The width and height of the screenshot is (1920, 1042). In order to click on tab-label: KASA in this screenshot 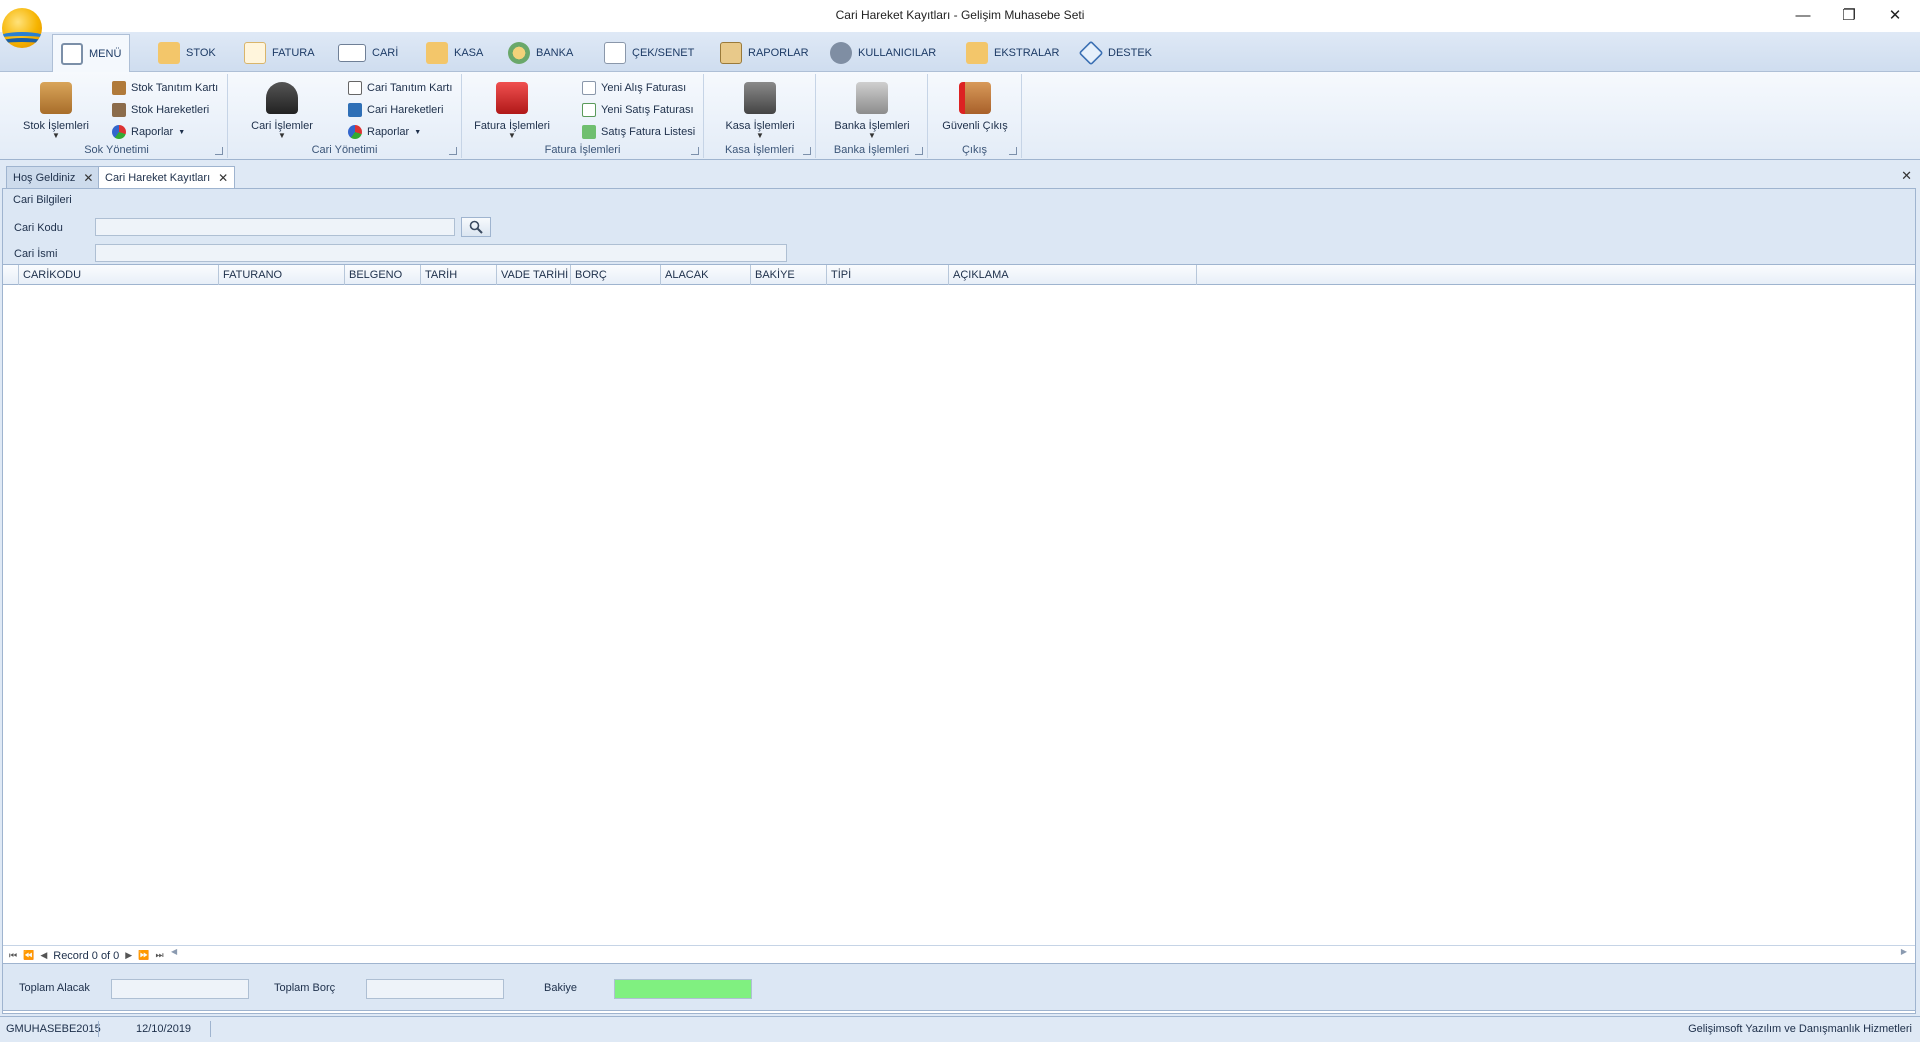, I will do `click(469, 53)`.